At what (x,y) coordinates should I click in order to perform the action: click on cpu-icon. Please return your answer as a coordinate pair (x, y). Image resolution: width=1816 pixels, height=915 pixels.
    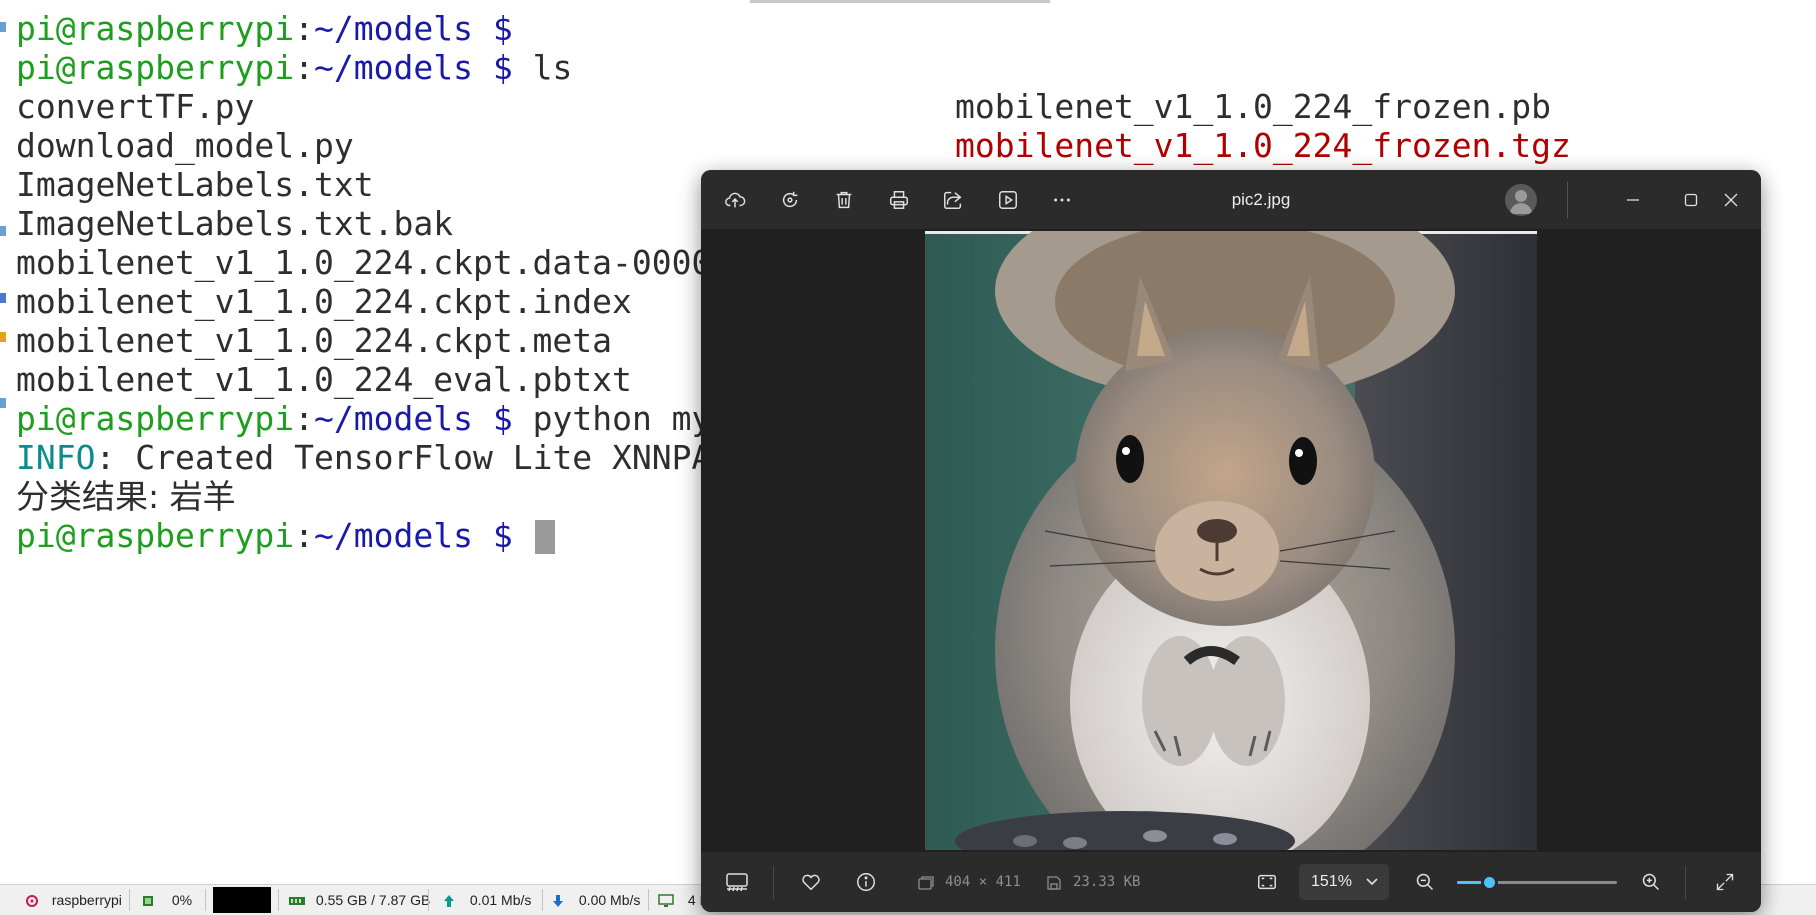
    Looking at the image, I should click on (148, 901).